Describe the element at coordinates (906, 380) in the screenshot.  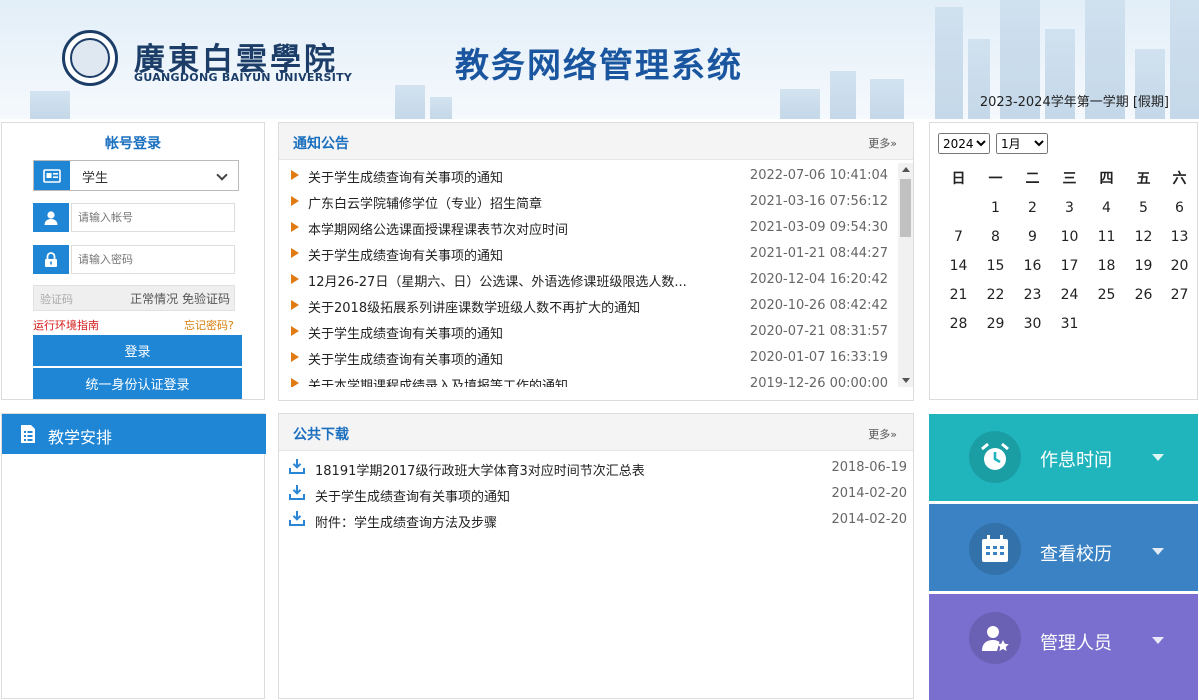
I see `scroll-down-icon` at that location.